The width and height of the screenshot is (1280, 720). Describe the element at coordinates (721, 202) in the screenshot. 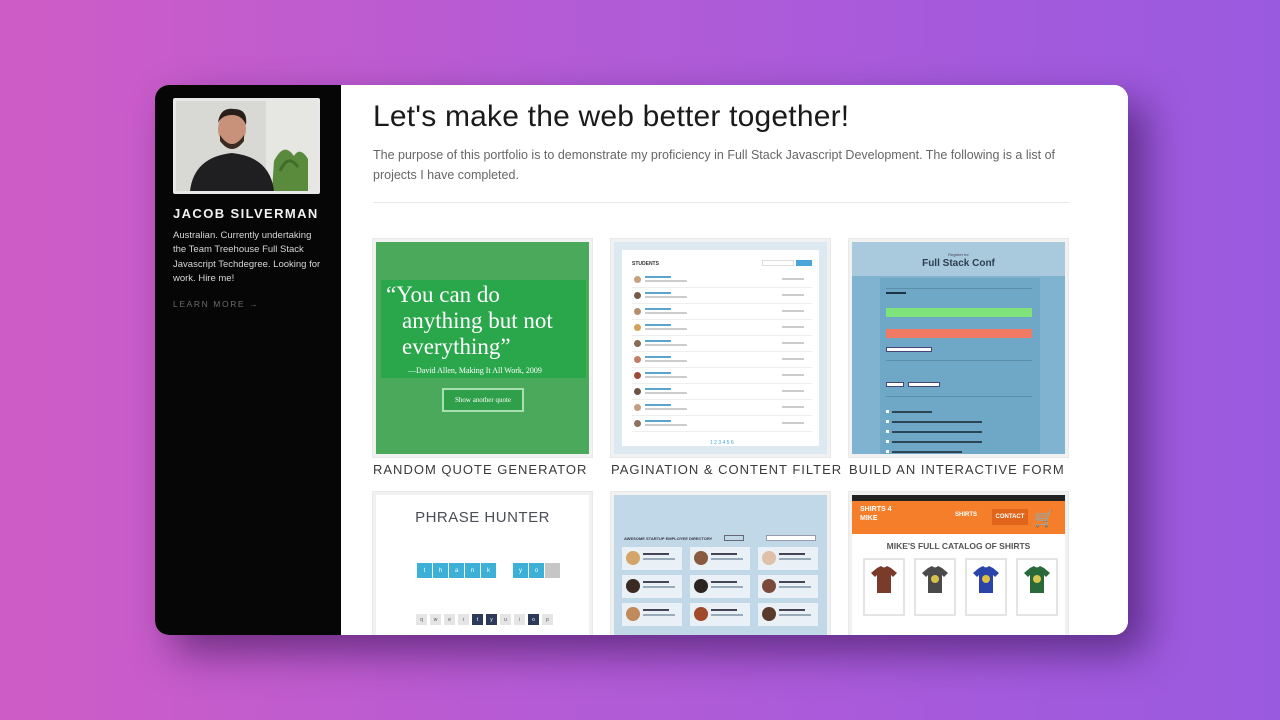

I see `divider` at that location.